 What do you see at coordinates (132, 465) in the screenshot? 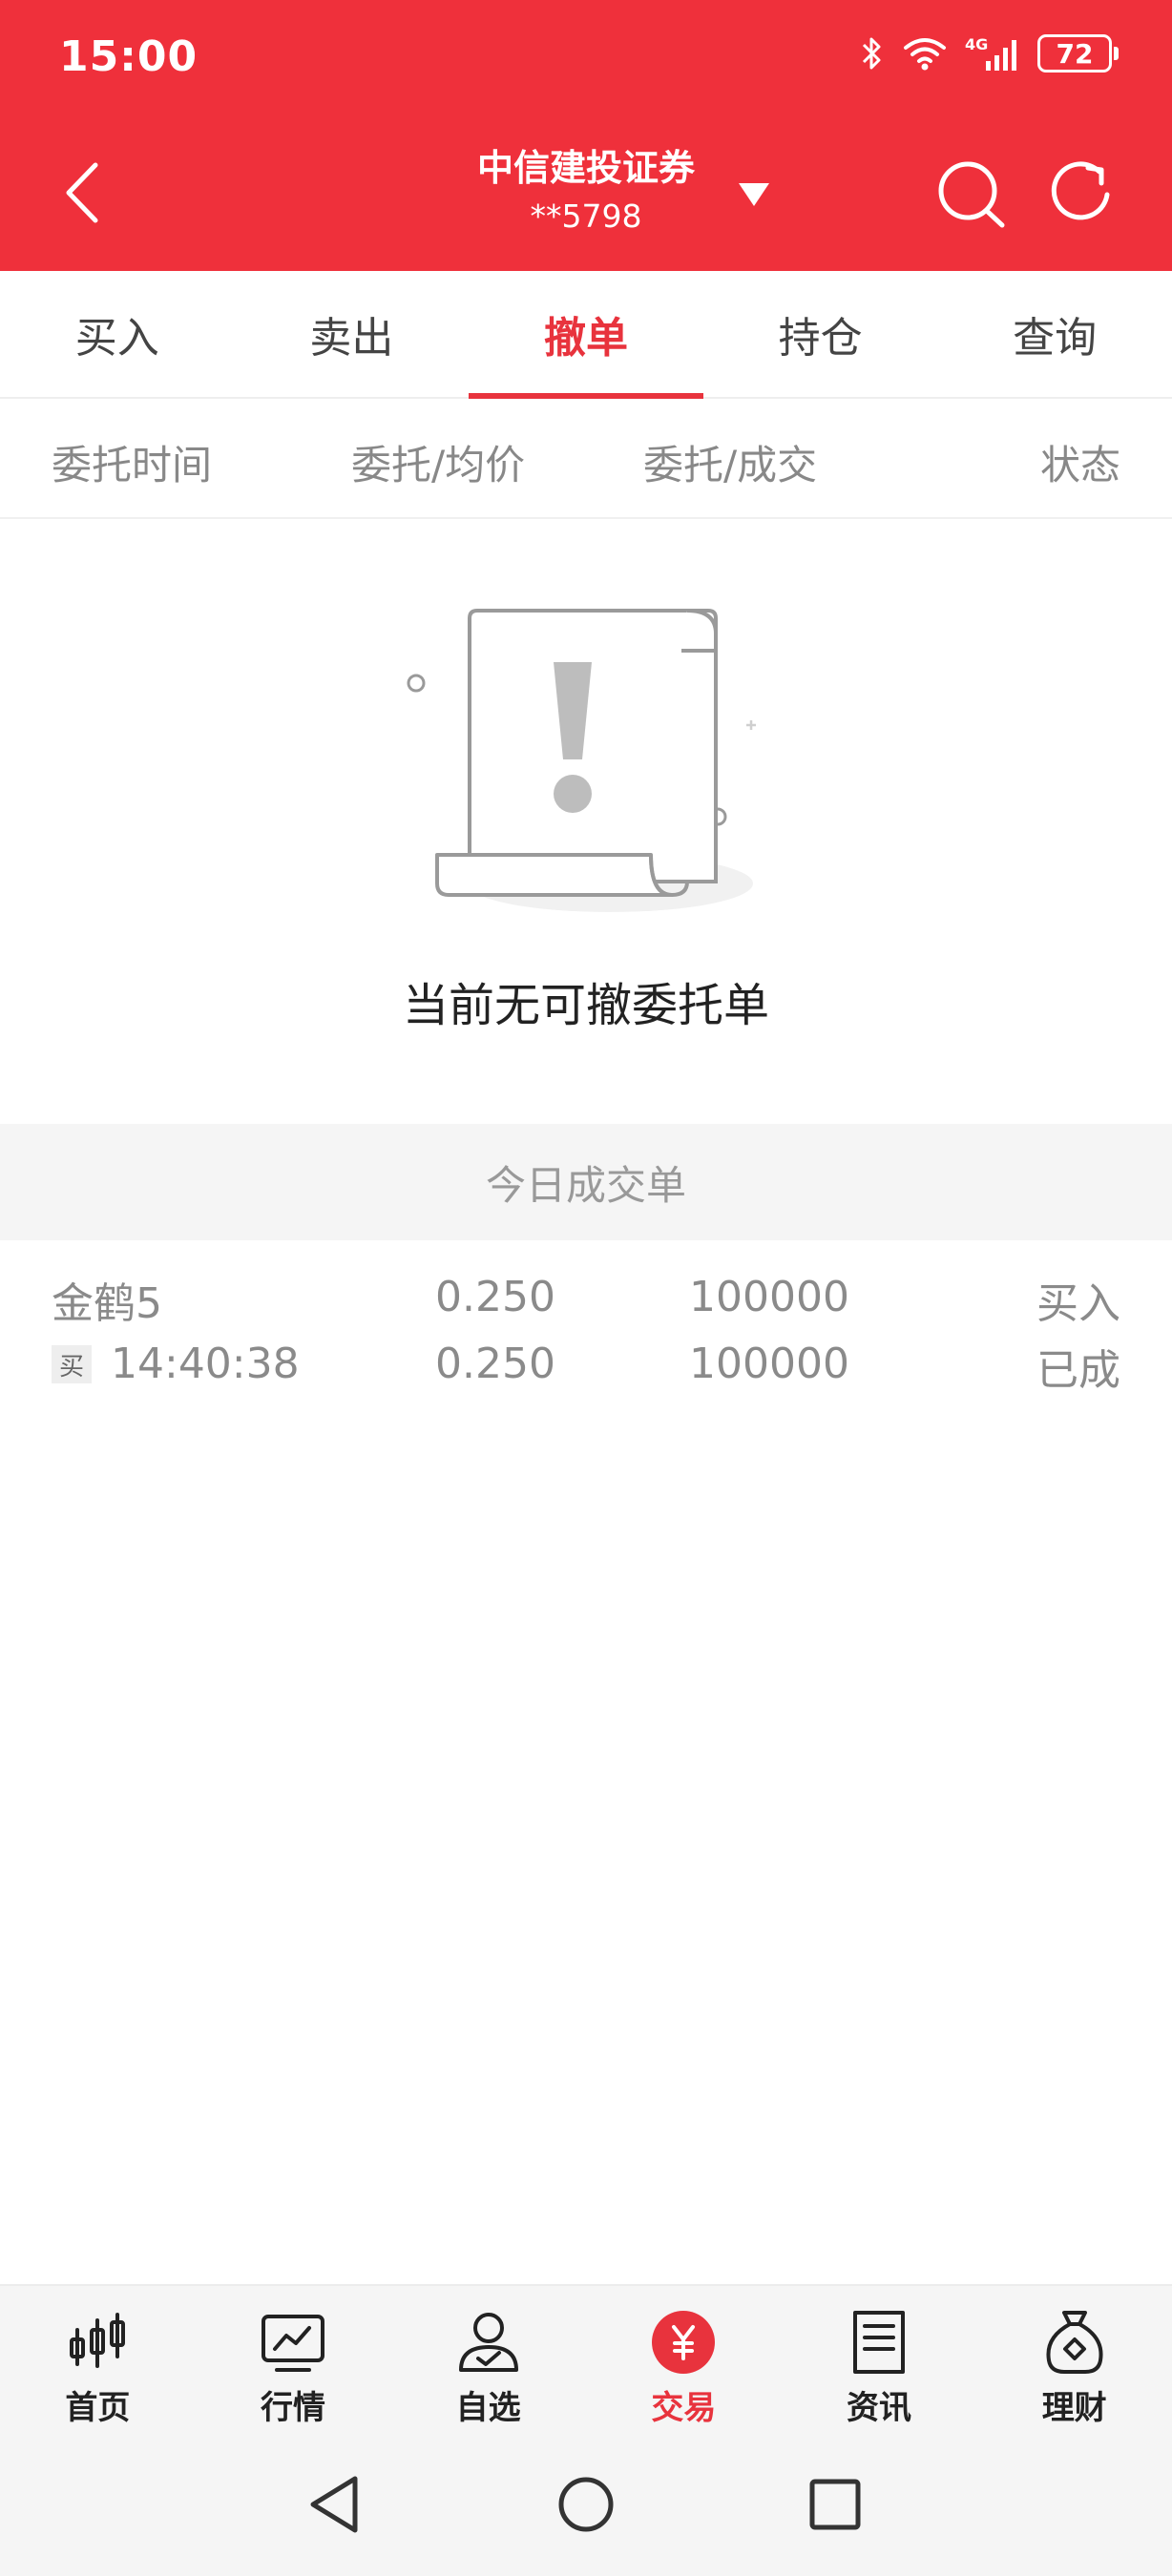
I see `column-header-time: 委托时间` at bounding box center [132, 465].